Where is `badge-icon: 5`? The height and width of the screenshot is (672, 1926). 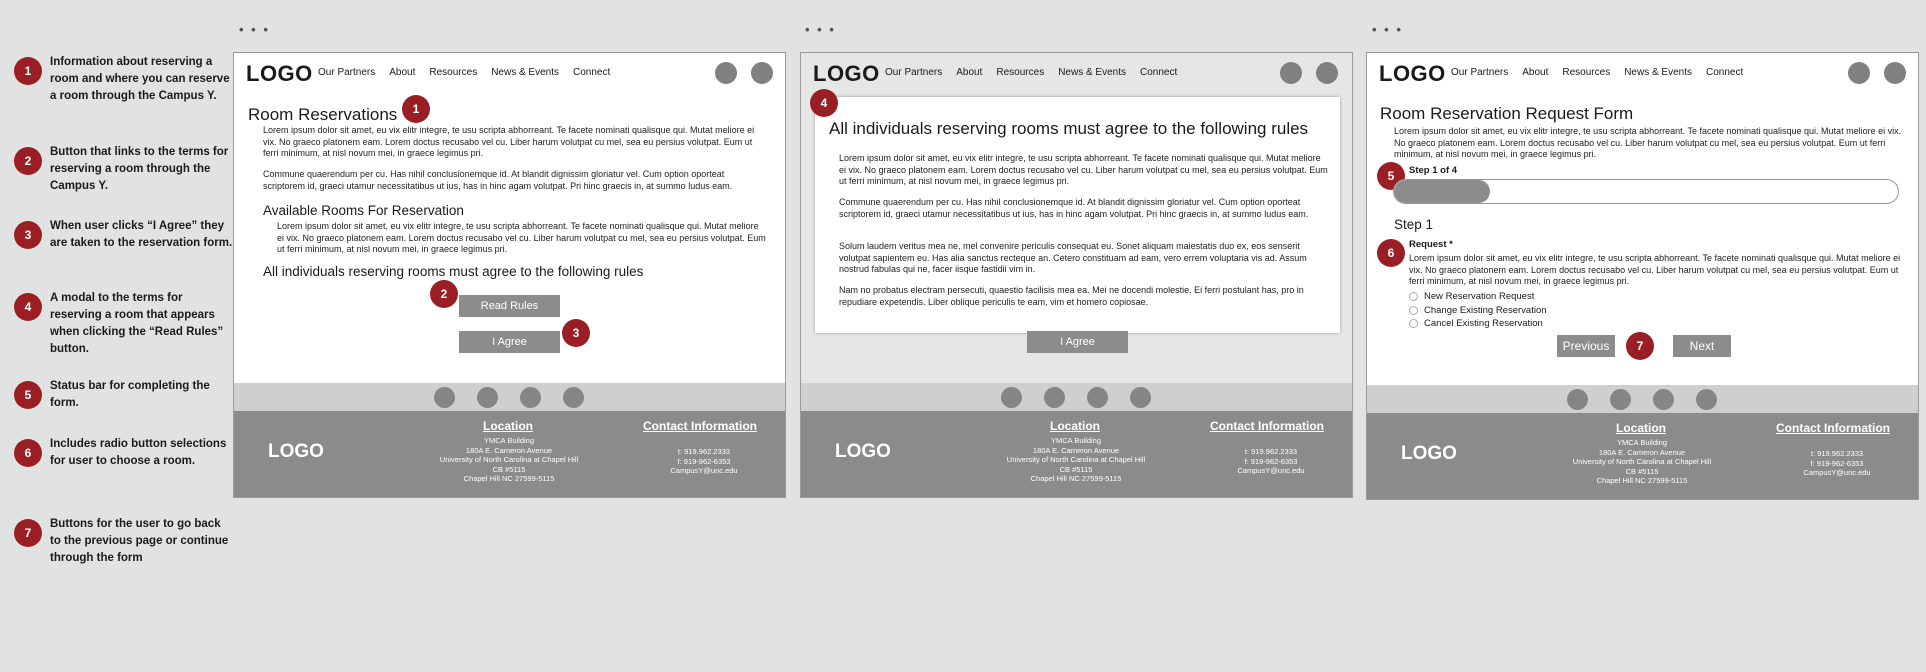
badge-icon: 5 is located at coordinates (28, 395).